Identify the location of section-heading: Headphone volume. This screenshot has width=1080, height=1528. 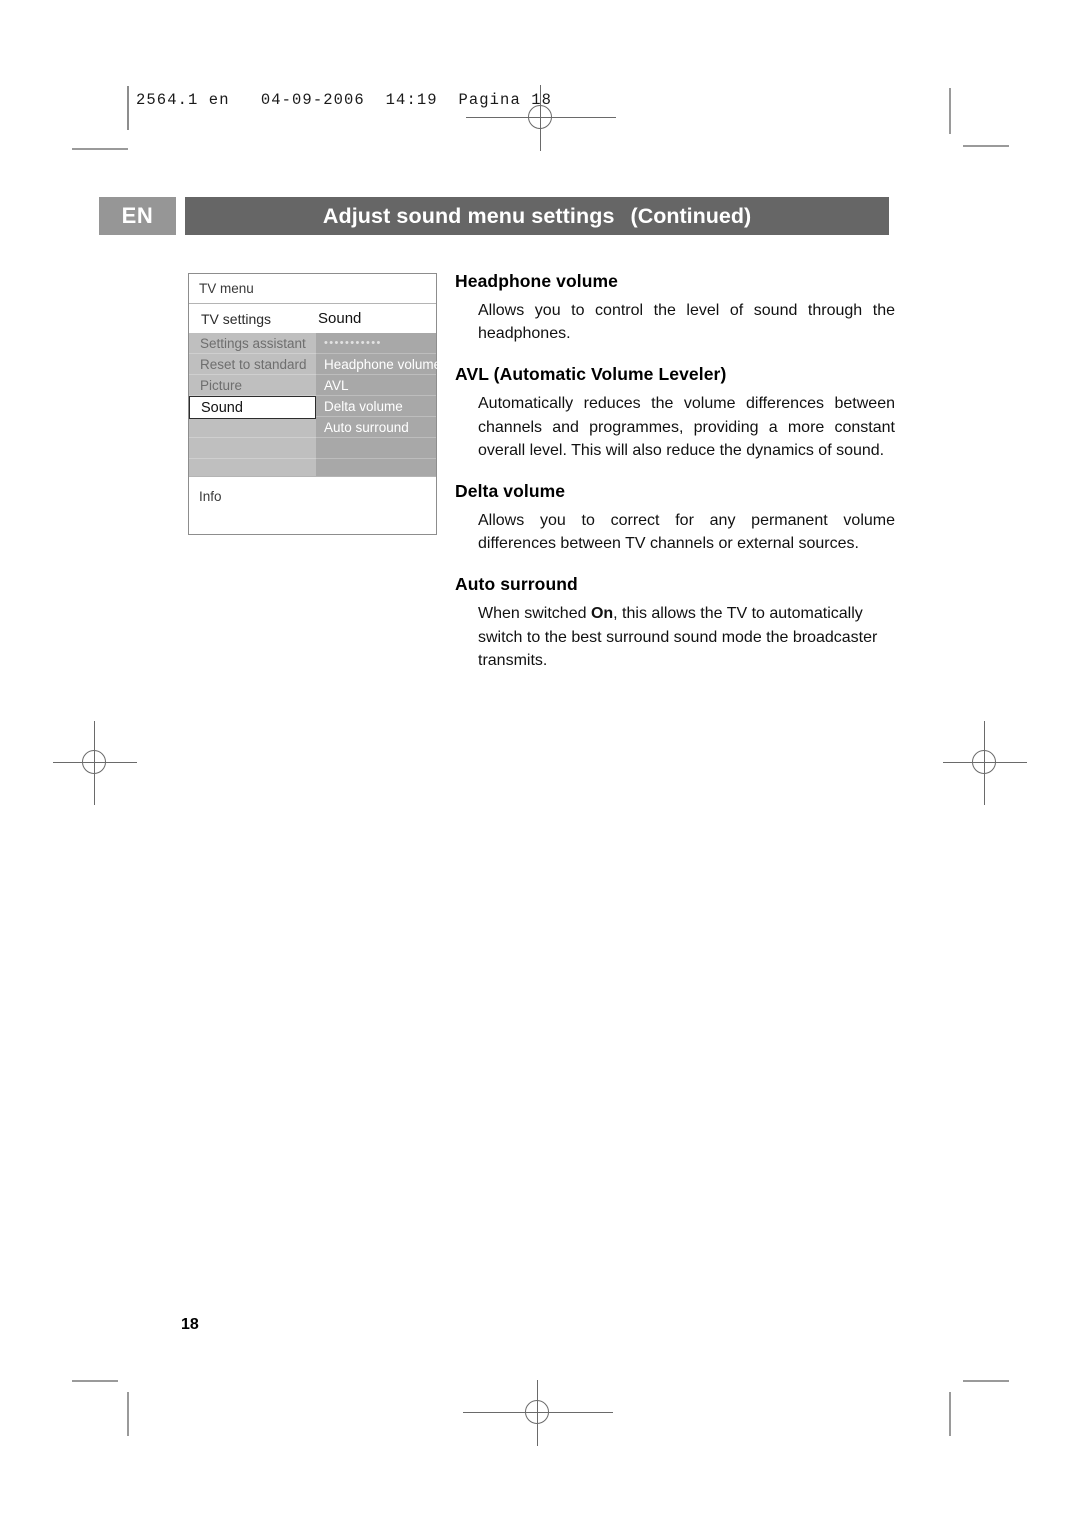
(537, 281).